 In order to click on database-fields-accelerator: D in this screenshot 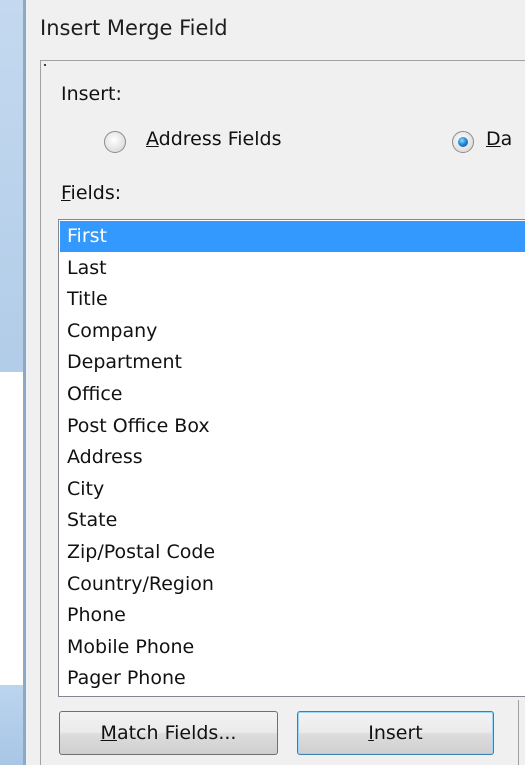, I will do `click(493, 139)`.